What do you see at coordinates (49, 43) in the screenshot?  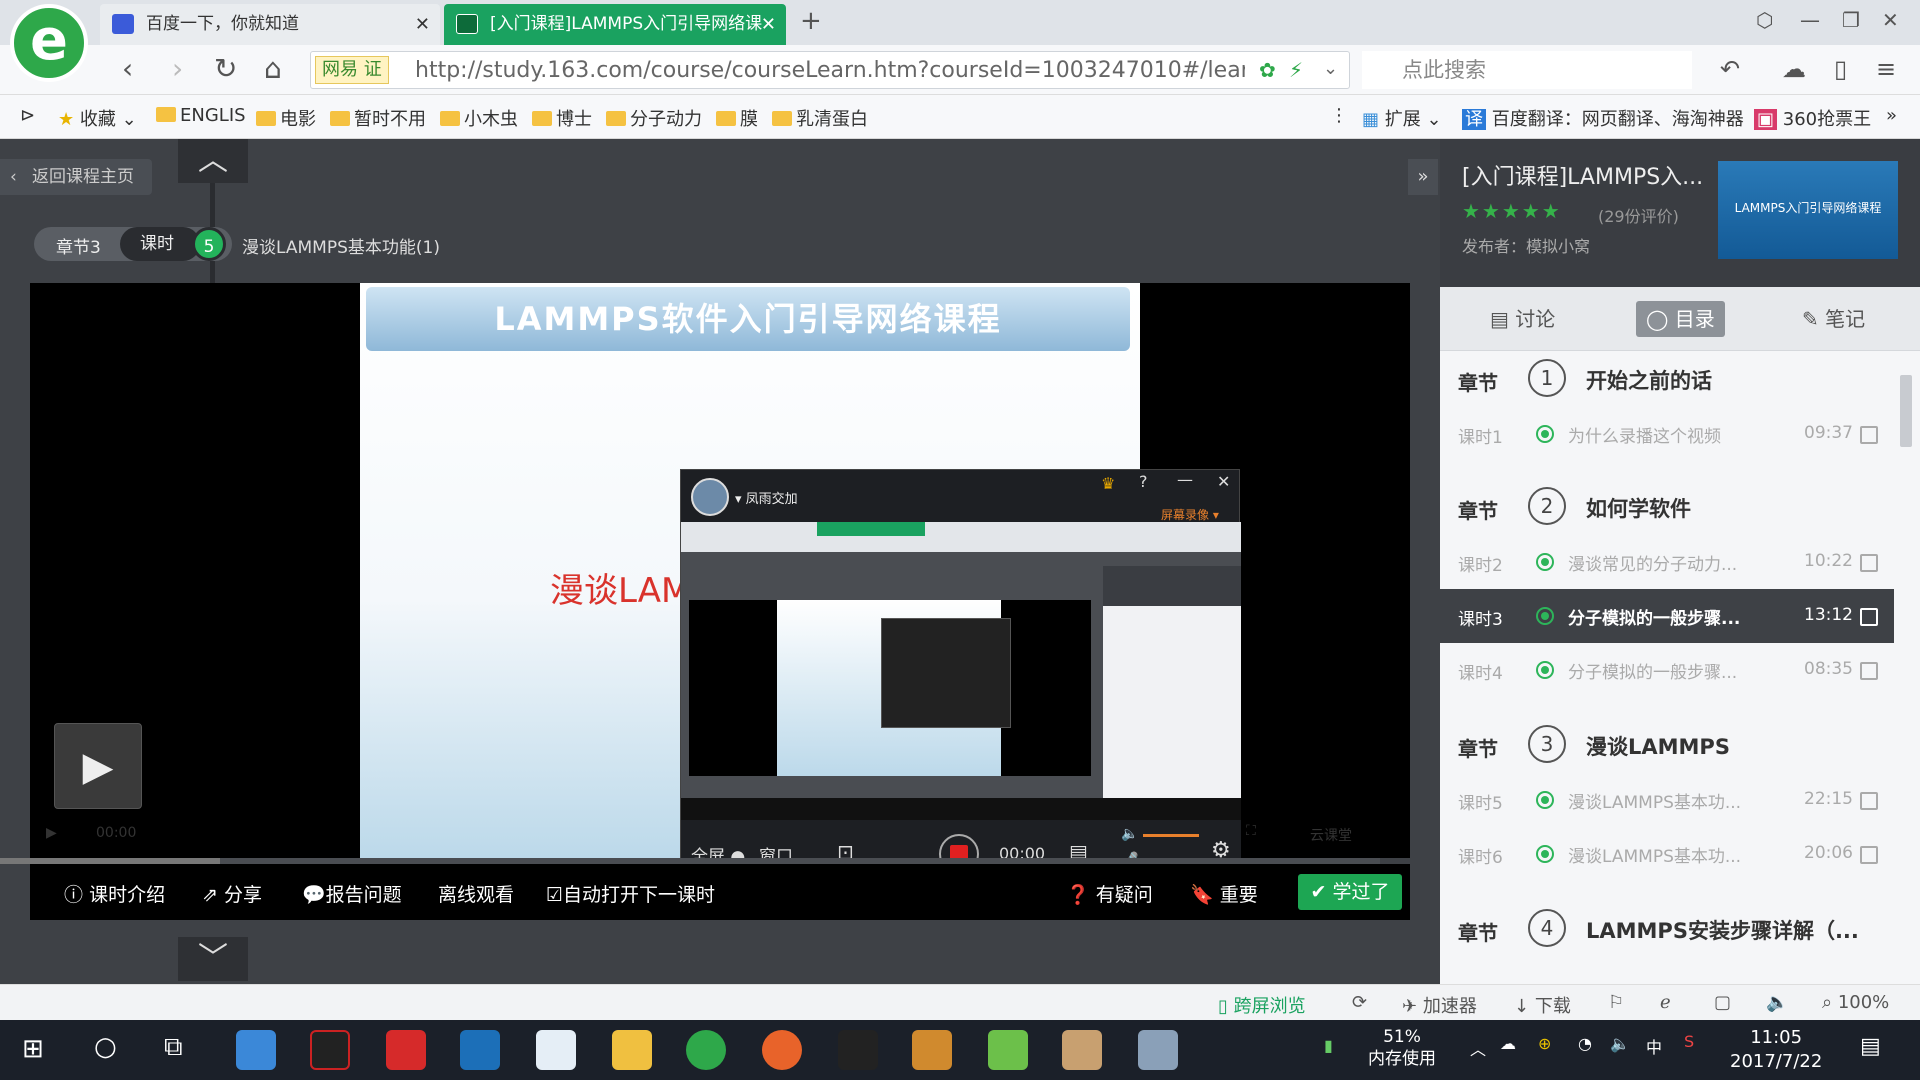 I see `browser-logo-icon: e` at bounding box center [49, 43].